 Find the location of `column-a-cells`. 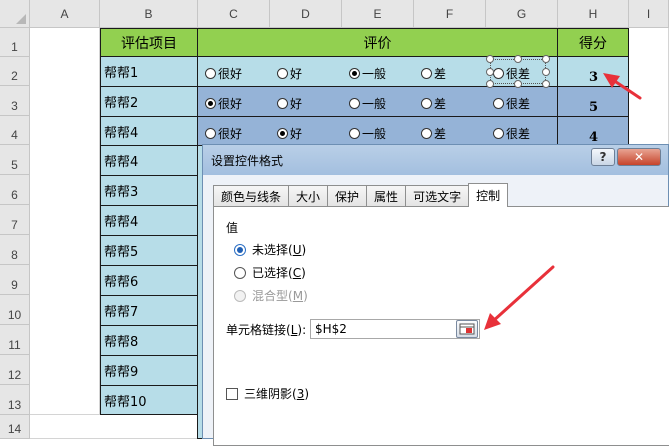

column-a-cells is located at coordinates (65, 221).